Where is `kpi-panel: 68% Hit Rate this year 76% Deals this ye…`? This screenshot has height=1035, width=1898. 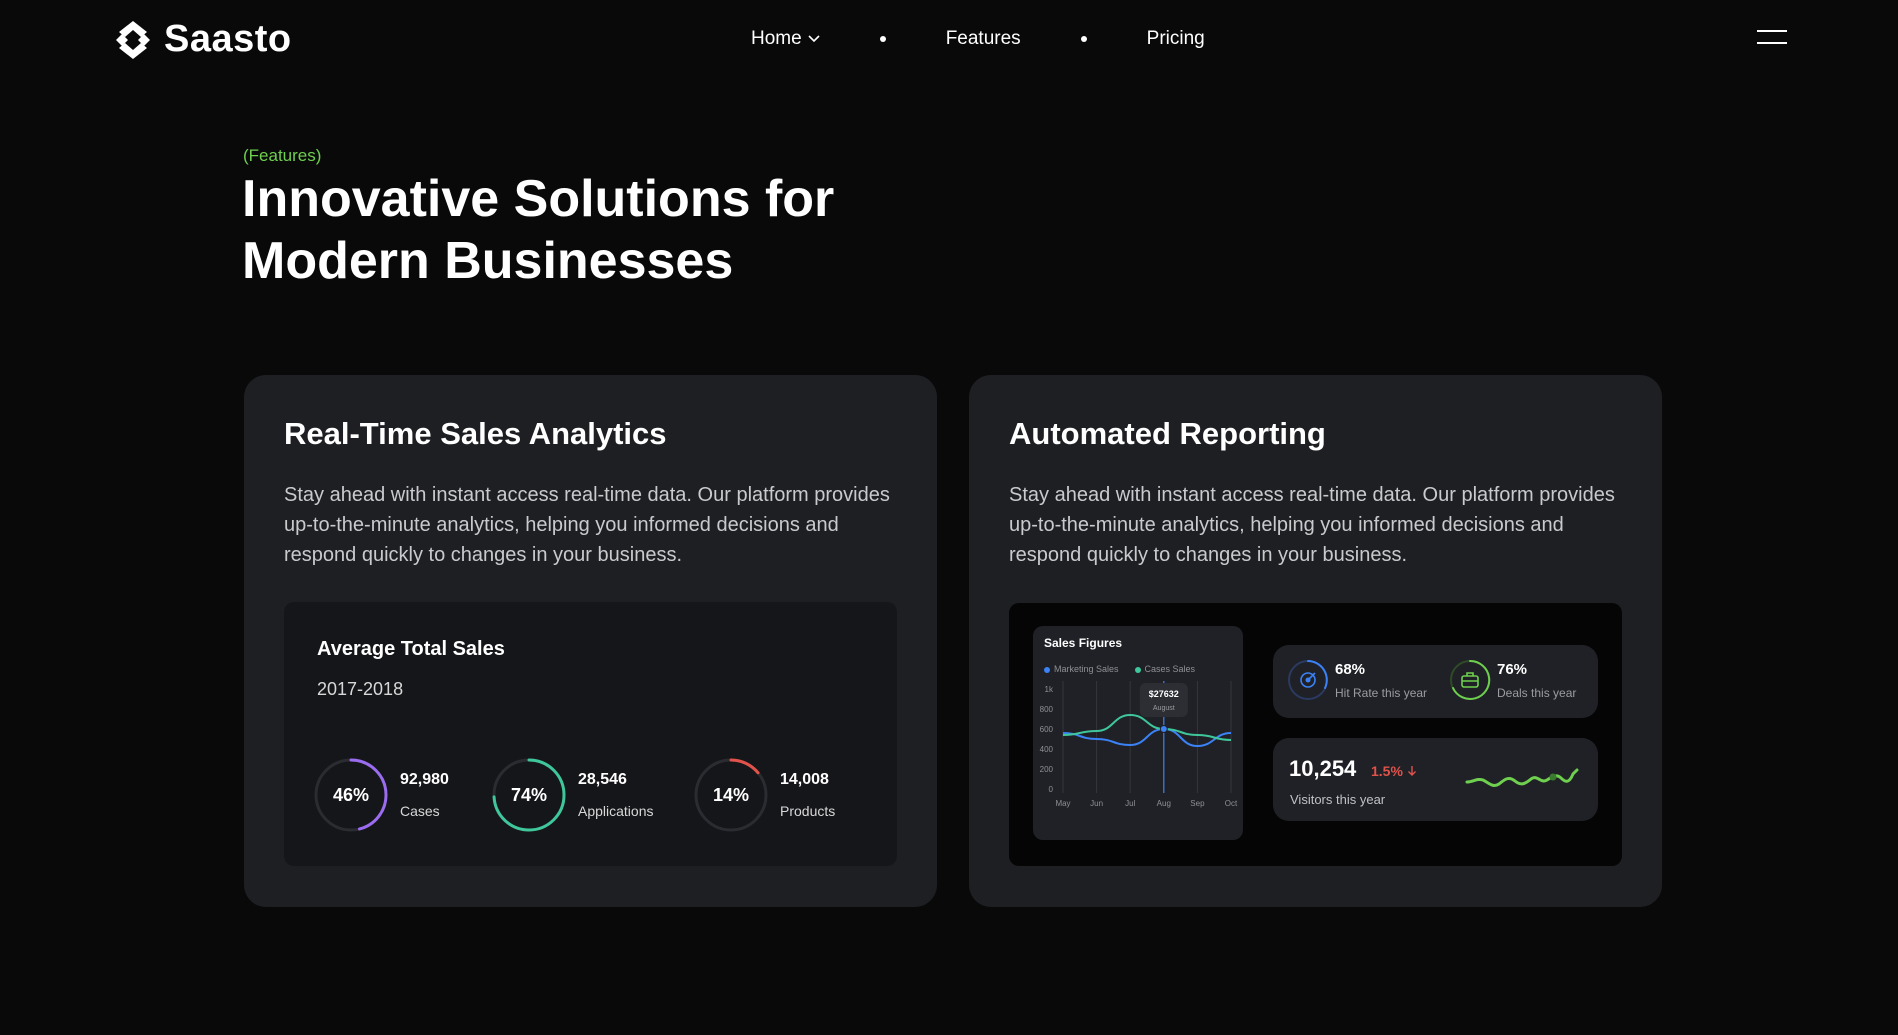
kpi-panel: 68% Hit Rate this year 76% Deals this ye… is located at coordinates (1435, 681).